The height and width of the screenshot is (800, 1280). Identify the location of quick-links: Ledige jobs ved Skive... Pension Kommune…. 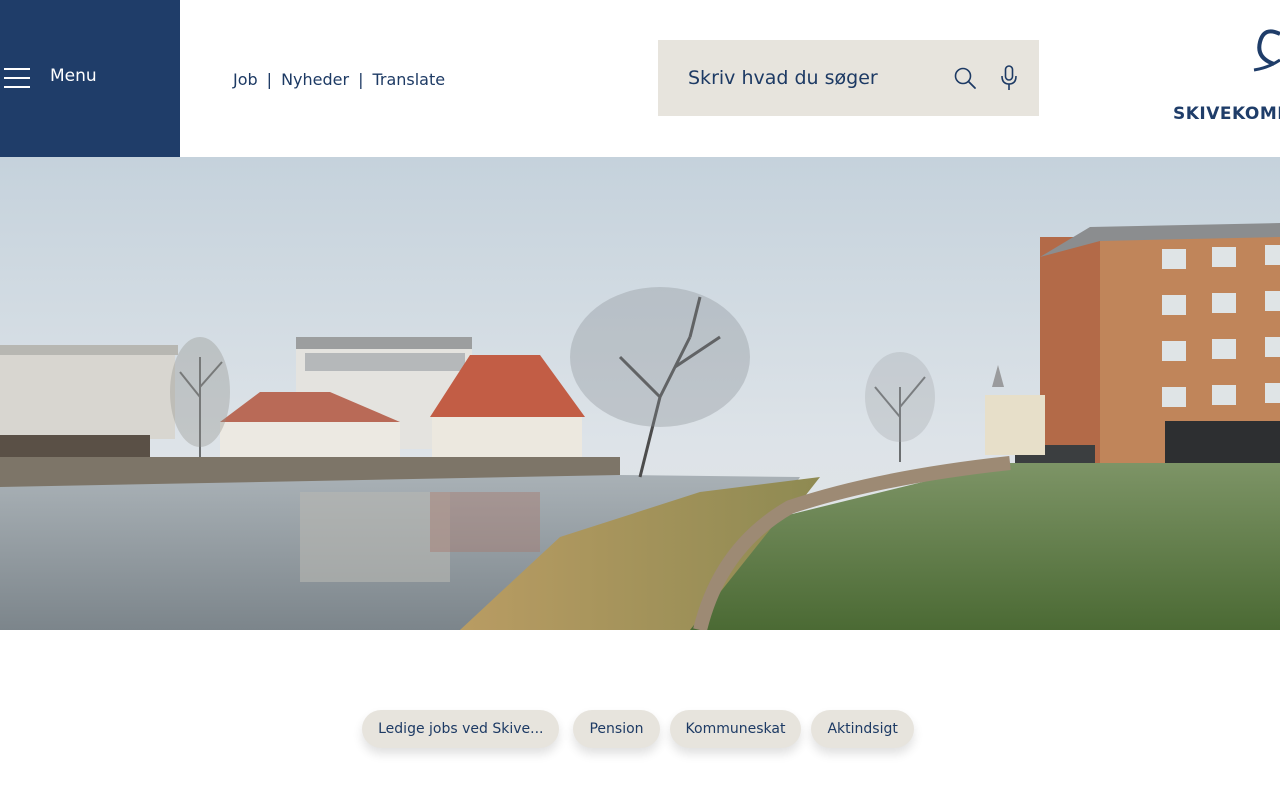
(640, 729).